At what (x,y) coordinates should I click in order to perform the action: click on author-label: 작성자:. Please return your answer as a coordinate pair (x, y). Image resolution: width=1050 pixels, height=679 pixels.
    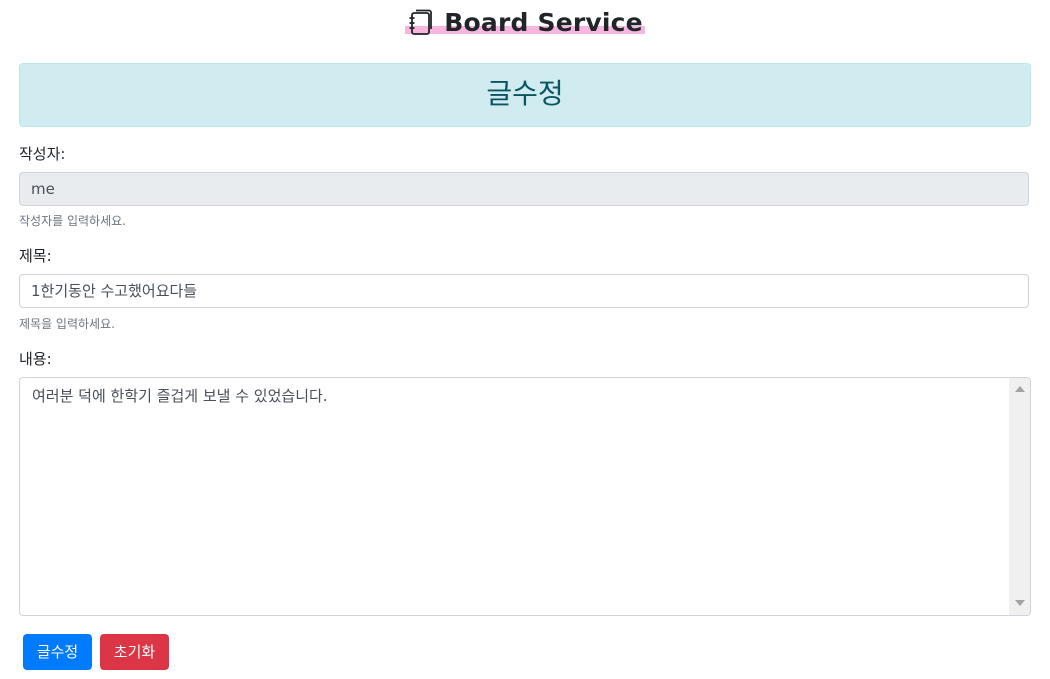
    Looking at the image, I should click on (42, 154).